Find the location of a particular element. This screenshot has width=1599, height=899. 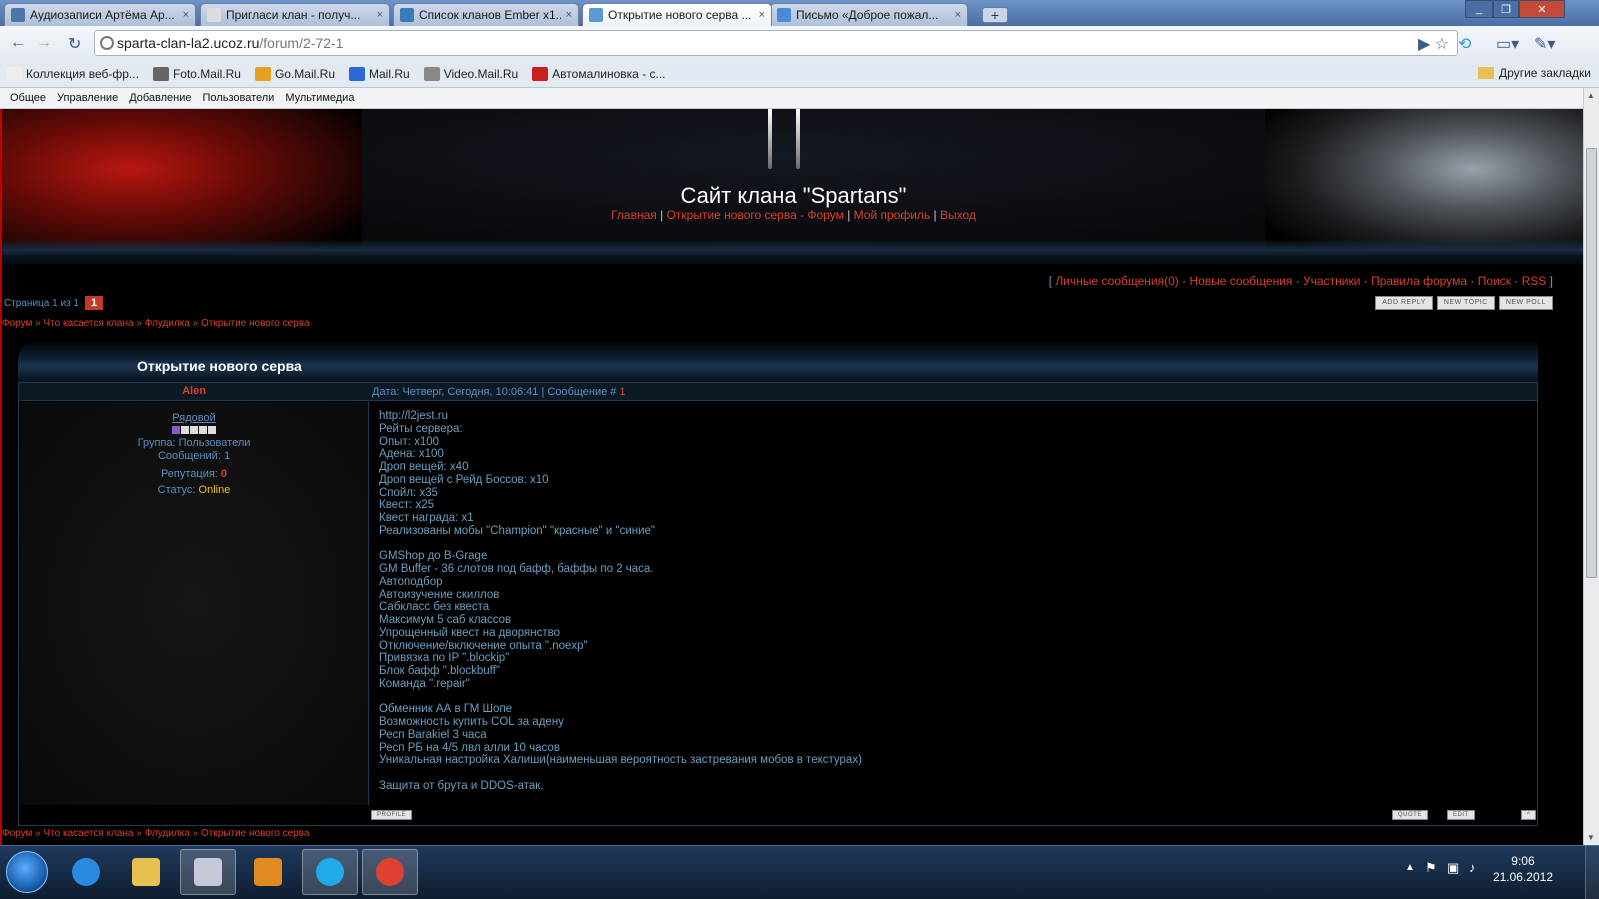

browser-tab: Открытие нового серва ... × is located at coordinates (677, 14).